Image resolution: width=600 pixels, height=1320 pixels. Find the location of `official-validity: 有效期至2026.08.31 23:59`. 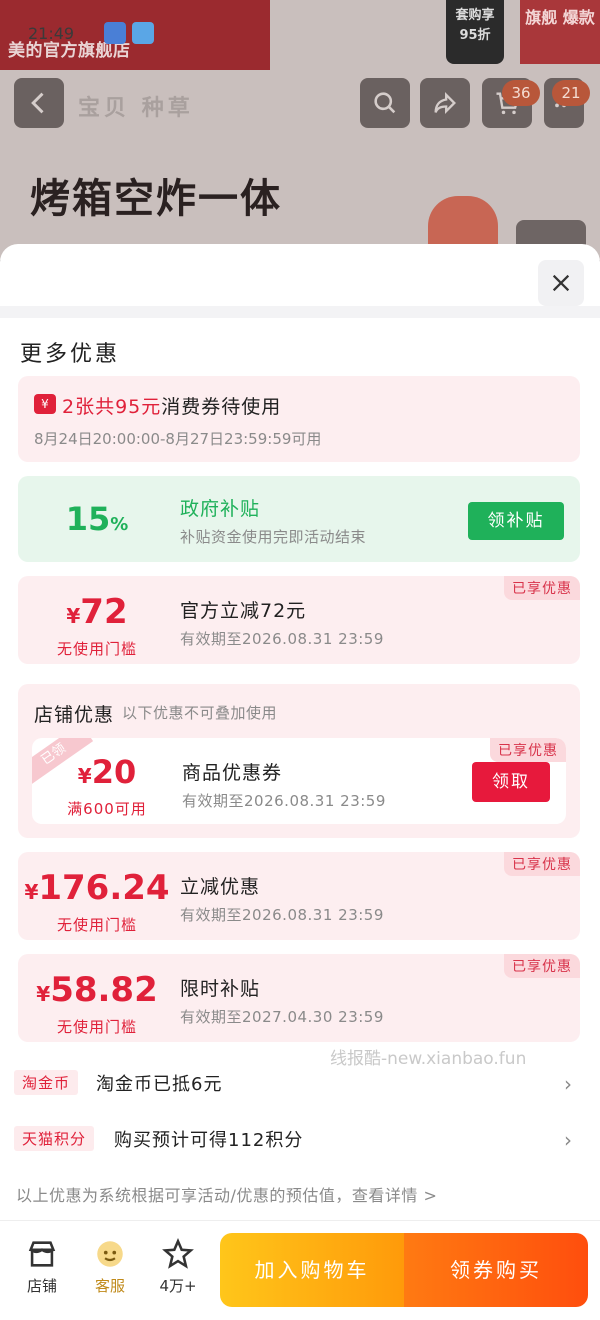

official-validity: 有效期至2026.08.31 23:59 is located at coordinates (282, 639).